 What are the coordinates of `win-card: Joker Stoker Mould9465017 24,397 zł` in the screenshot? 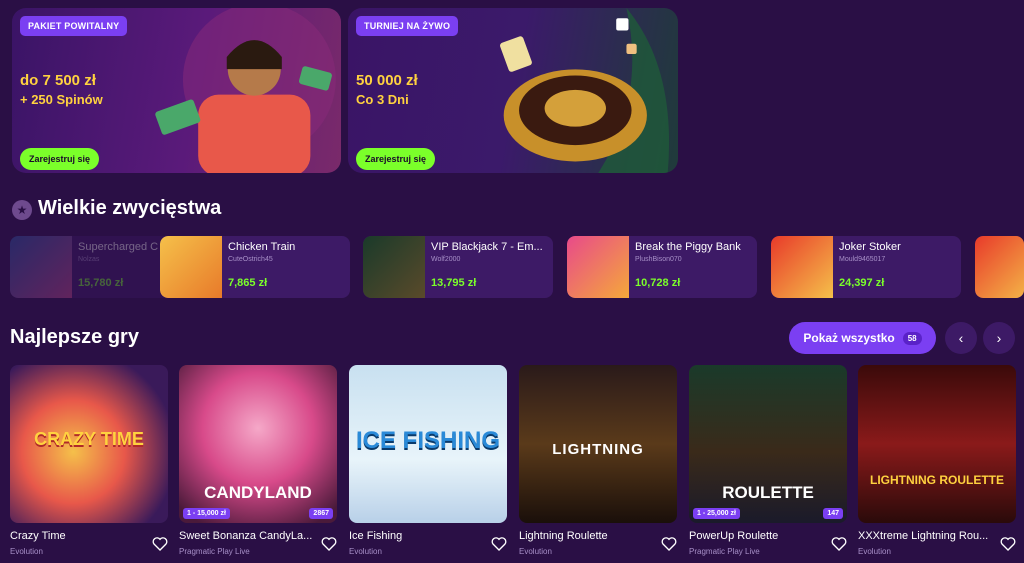 It's located at (866, 267).